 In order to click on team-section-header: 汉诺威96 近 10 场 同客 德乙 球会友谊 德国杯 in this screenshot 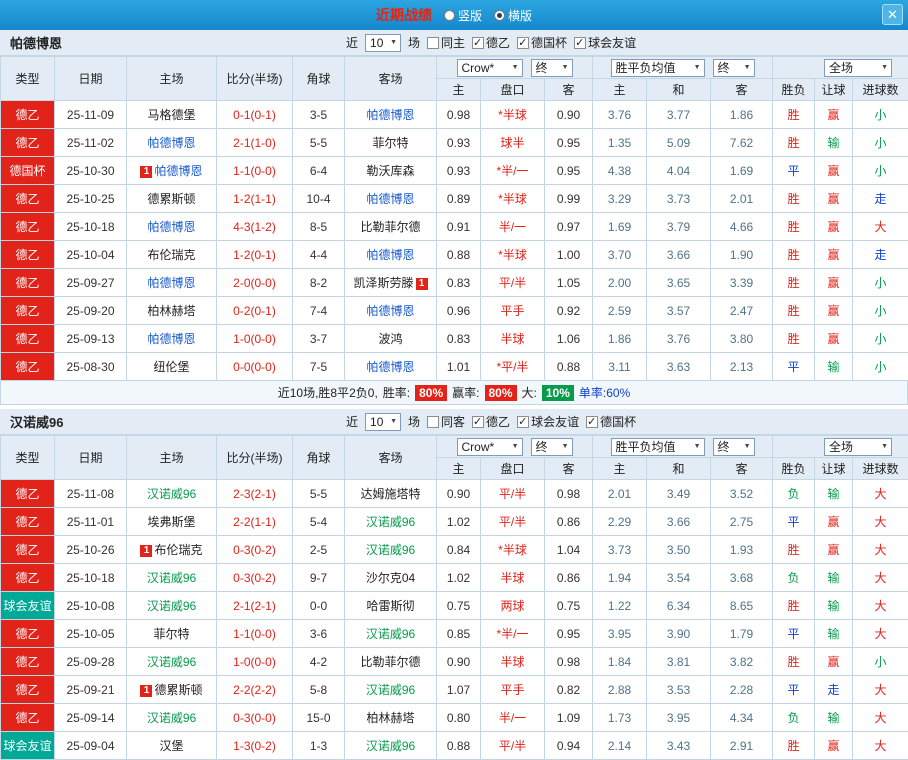, I will do `click(454, 422)`.